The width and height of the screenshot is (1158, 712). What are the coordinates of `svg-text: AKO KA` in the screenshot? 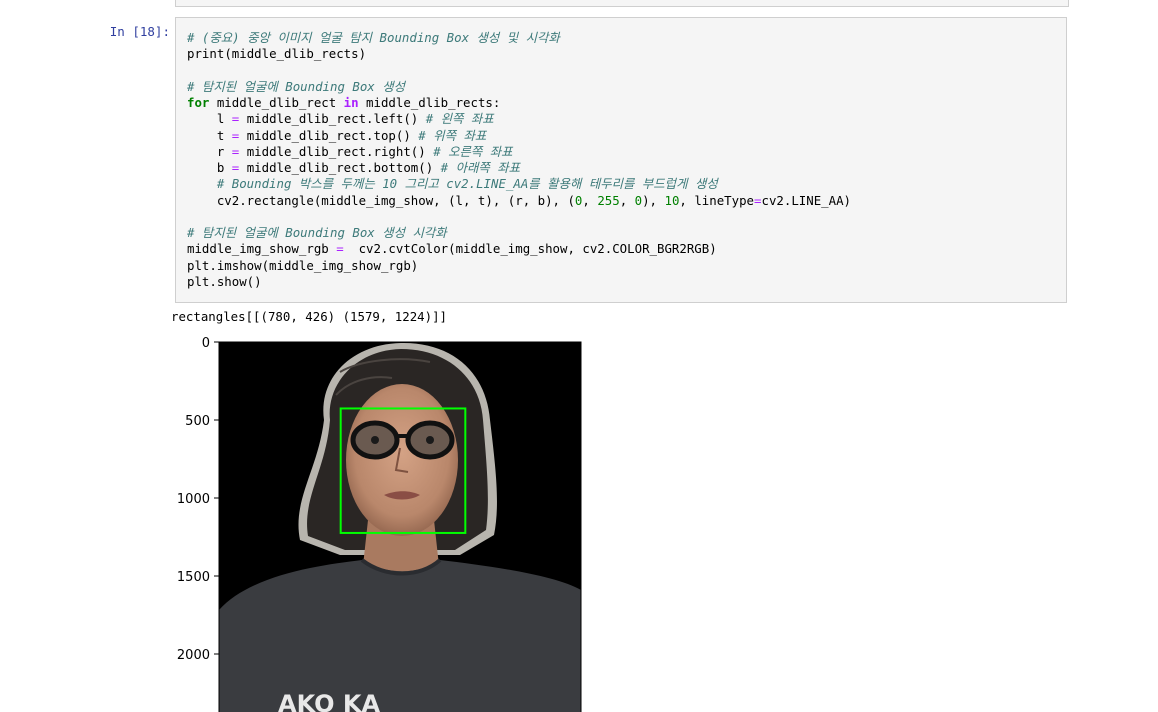 It's located at (329, 701).